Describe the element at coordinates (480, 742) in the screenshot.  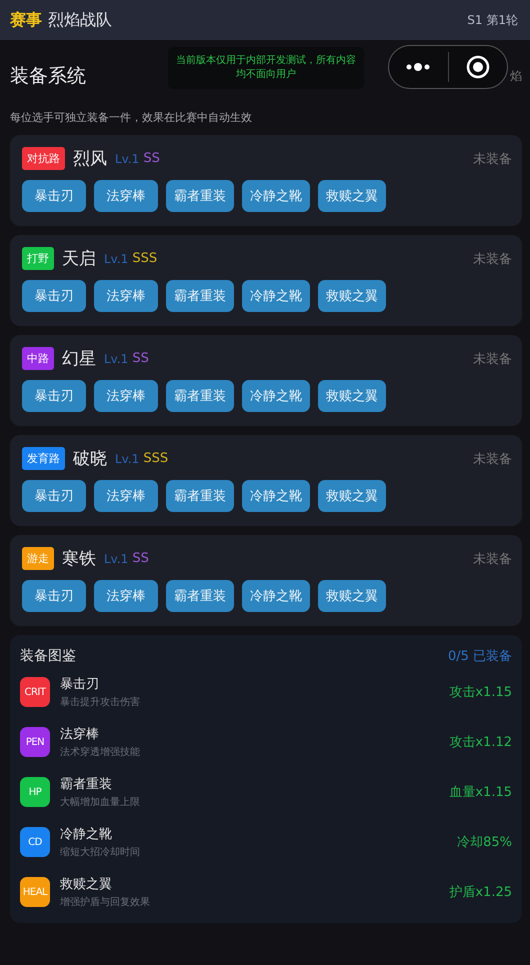
I see `effect-value: 攻击x1.12` at that location.